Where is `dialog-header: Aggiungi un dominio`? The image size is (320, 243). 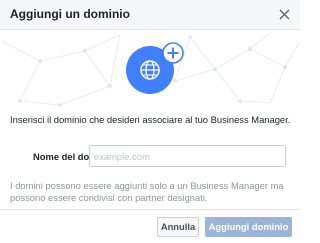
dialog-header: Aggiungi un dominio is located at coordinates (150, 15).